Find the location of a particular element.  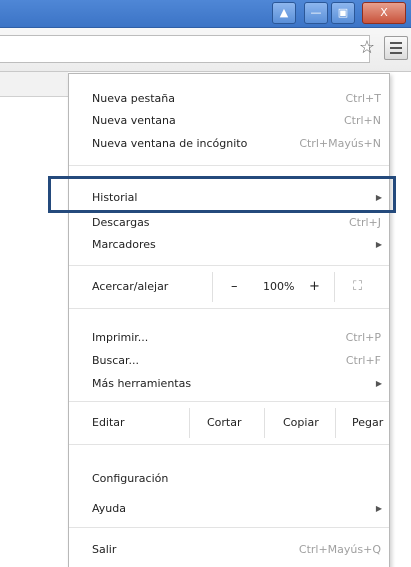

zoom-label: Acercar/alejar is located at coordinates (130, 286).